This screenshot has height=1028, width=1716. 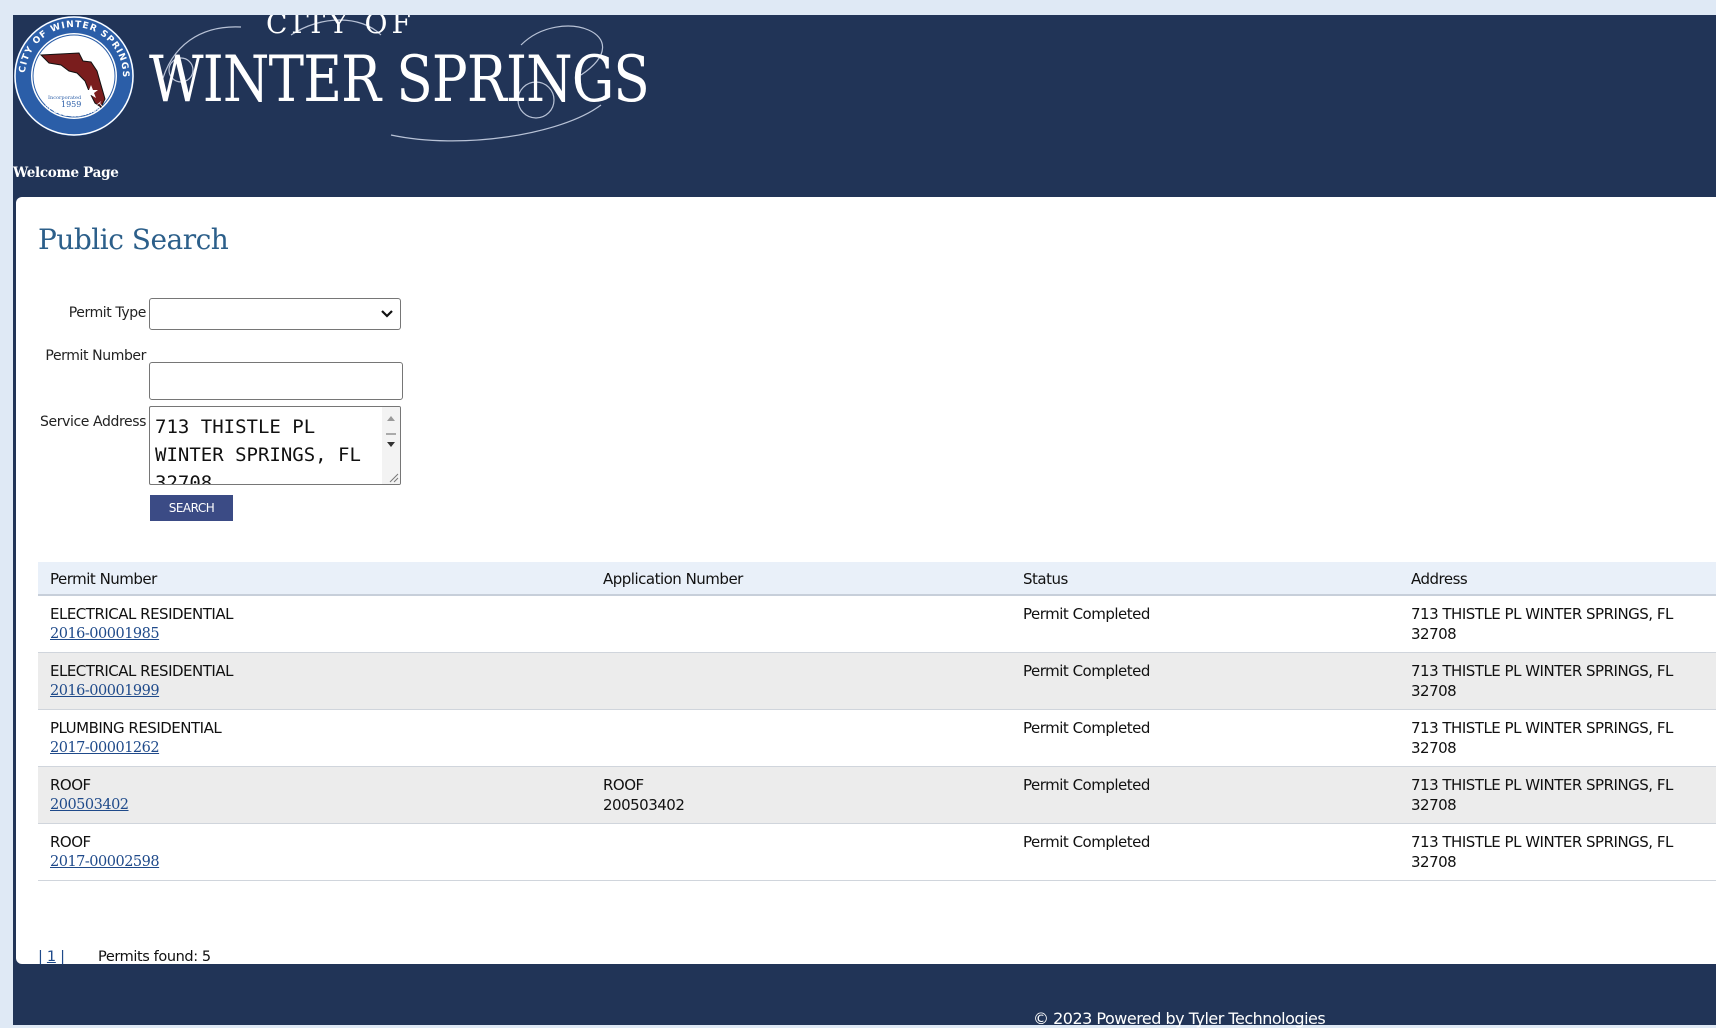 I want to click on svg-text: 1959, so click(x=71, y=104).